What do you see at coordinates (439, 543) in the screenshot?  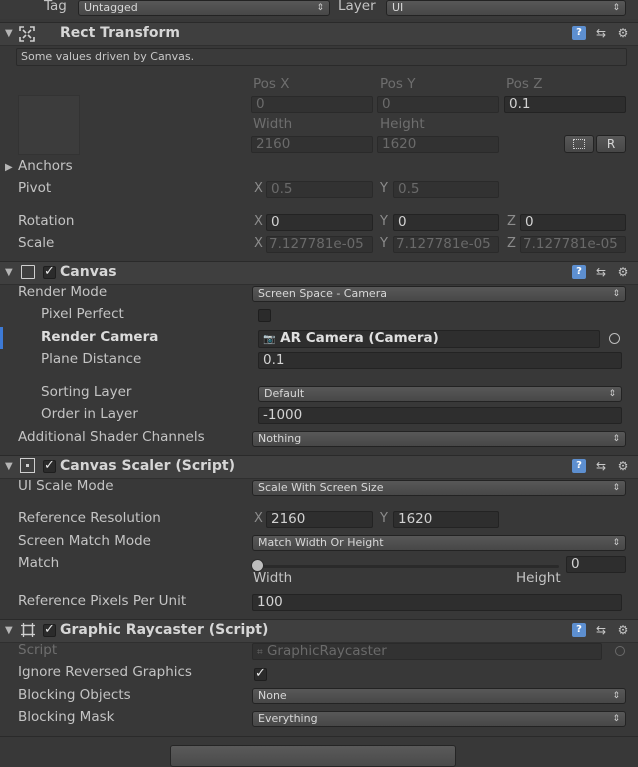 I see `screen-match-mode-dropdown: Match Width Or Height ⇕` at bounding box center [439, 543].